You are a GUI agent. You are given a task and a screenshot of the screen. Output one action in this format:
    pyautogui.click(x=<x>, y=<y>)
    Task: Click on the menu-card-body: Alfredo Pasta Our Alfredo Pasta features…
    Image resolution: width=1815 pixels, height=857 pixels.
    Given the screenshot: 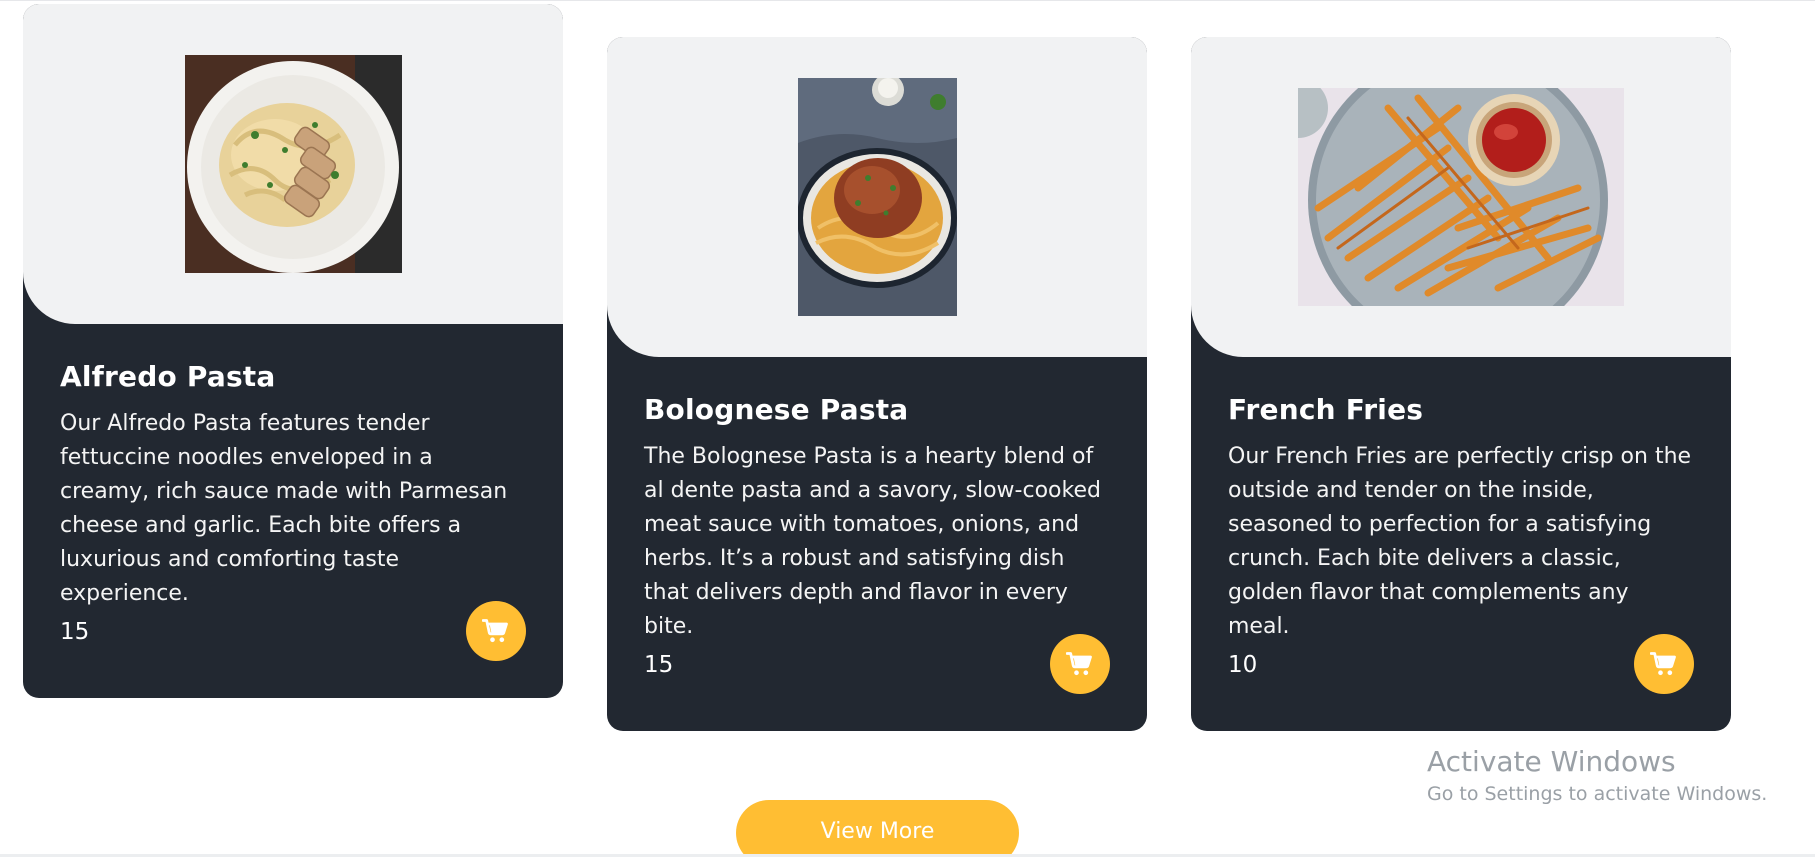 What is the action you would take?
    pyautogui.click(x=293, y=467)
    